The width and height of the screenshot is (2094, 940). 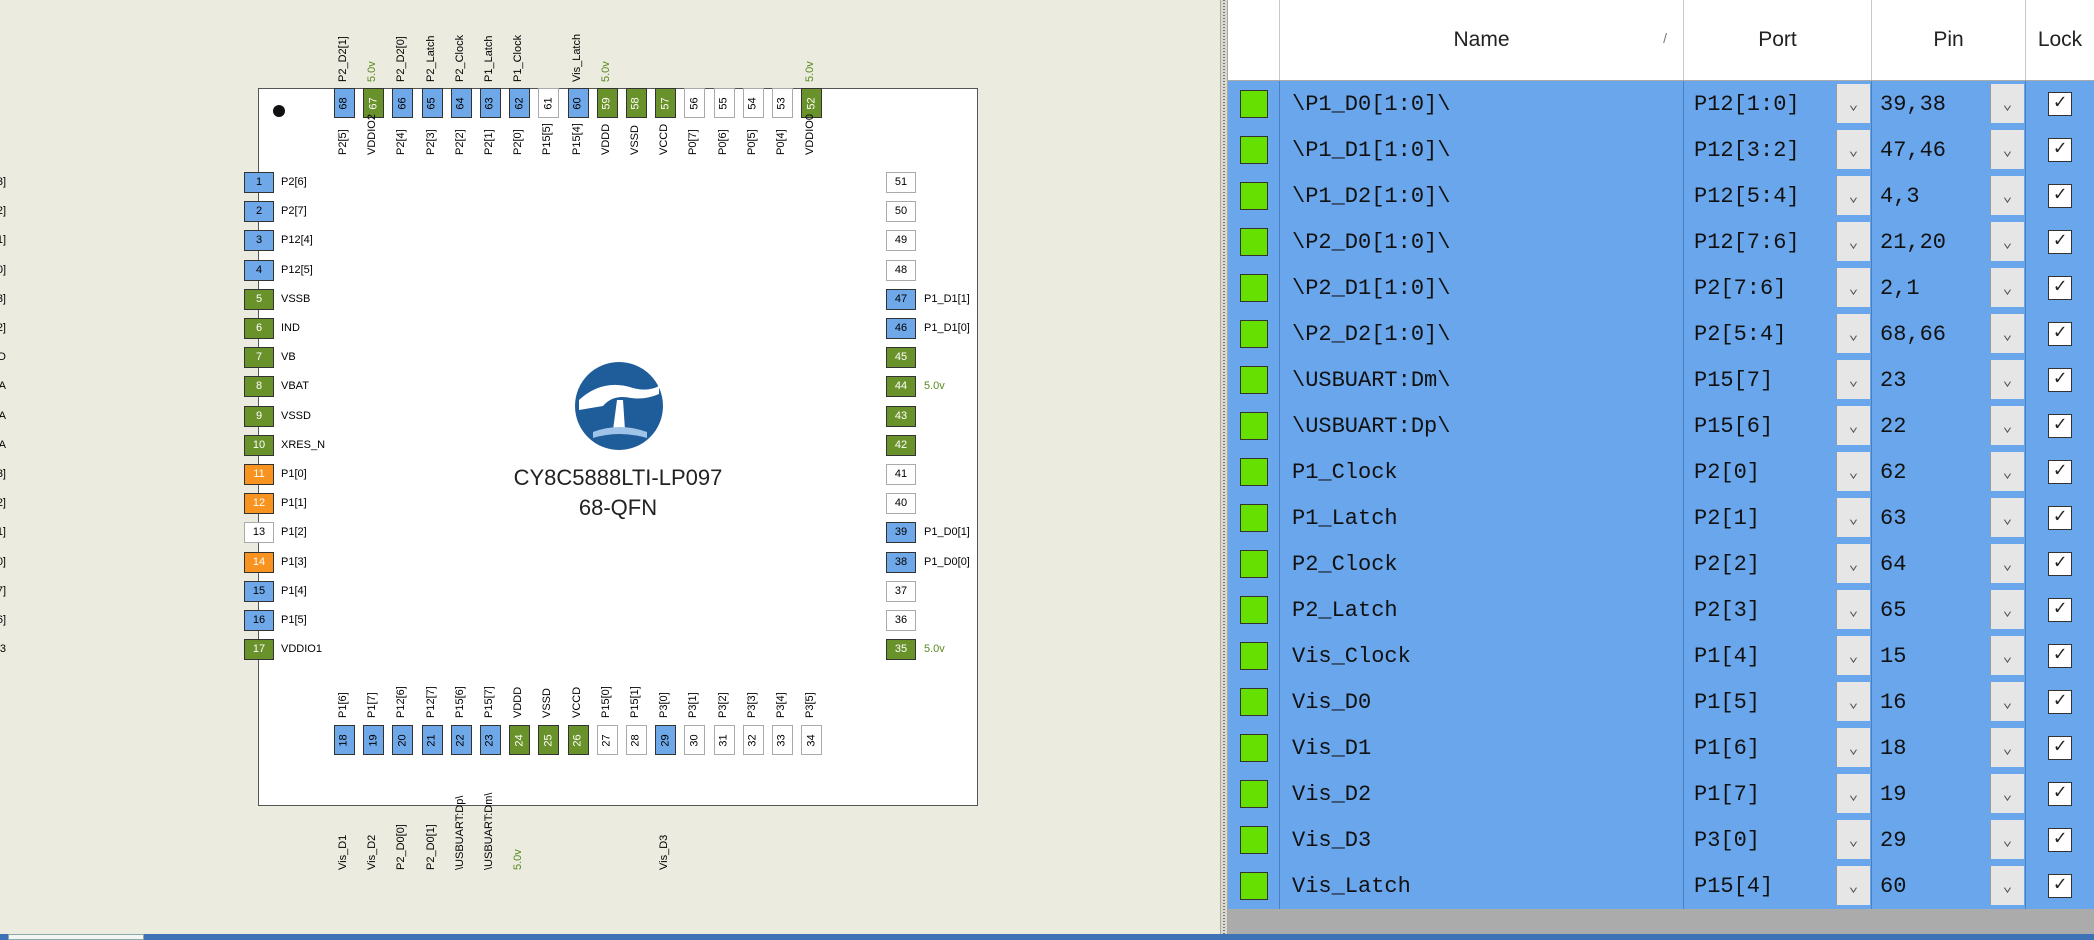 What do you see at coordinates (1661, 334) in the screenshot?
I see `table-row: \P2_D2[1:0]\ P2[5:4] ⌄ 68,66 ⌄ ✓` at bounding box center [1661, 334].